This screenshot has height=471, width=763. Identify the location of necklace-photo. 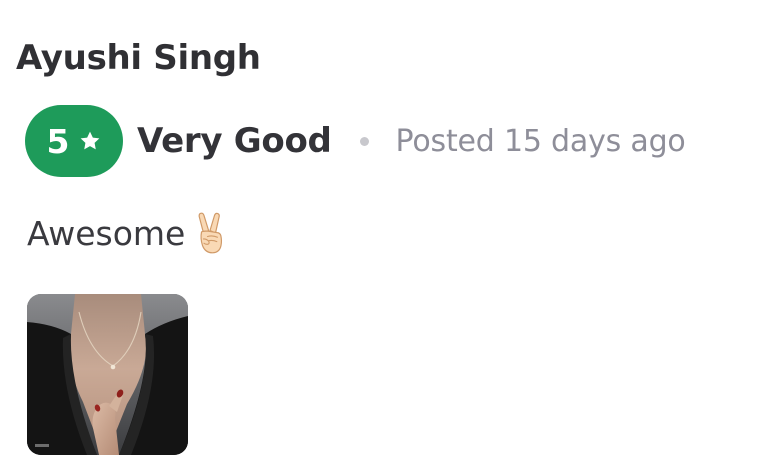
(107, 374).